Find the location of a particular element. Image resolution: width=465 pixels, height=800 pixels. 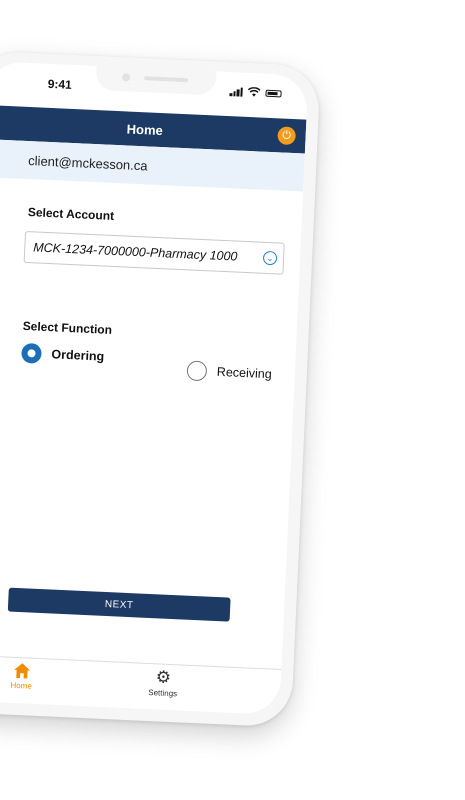

radio-receiving: Receiving is located at coordinates (229, 372).